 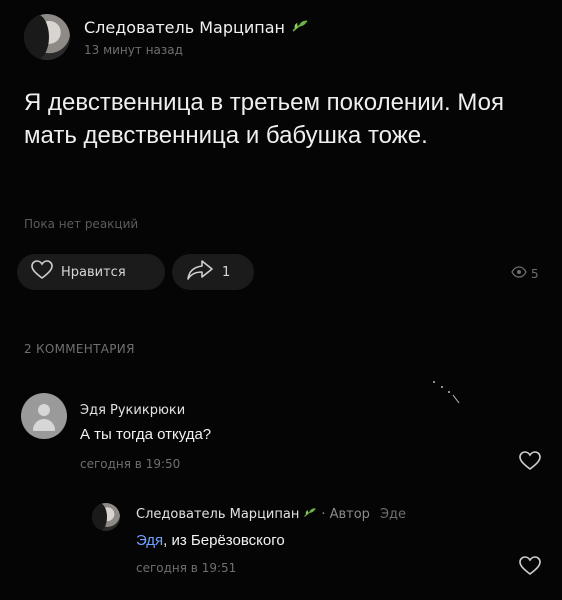 I want to click on reply-header: Следователь Марципан · Автор Эде, so click(x=271, y=514).